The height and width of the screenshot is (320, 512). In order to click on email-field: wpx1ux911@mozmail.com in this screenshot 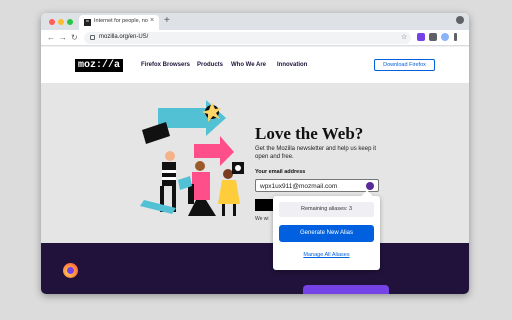, I will do `click(317, 185)`.